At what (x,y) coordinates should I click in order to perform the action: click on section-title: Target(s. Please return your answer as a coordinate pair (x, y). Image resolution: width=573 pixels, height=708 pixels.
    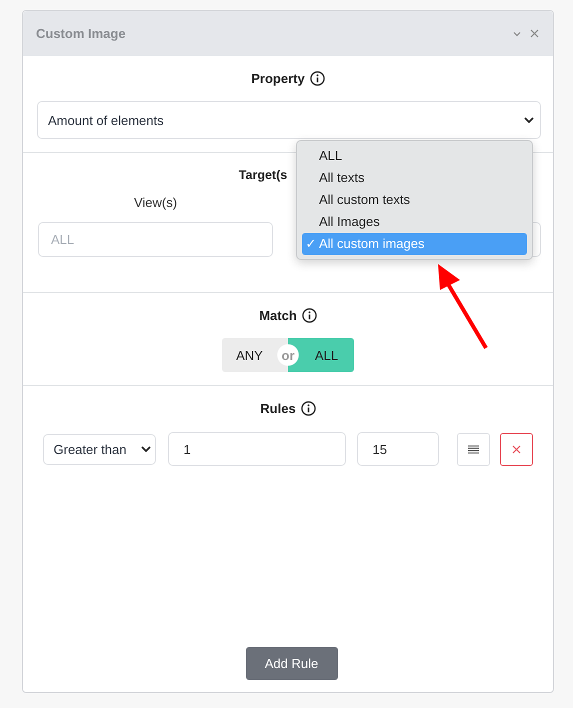
    Looking at the image, I should click on (263, 175).